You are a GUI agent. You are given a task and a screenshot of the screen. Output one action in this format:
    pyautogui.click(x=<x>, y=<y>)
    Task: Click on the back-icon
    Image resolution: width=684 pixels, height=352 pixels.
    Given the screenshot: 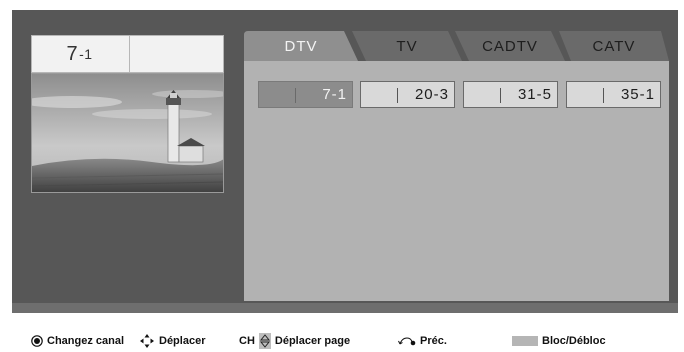 What is the action you would take?
    pyautogui.click(x=407, y=341)
    